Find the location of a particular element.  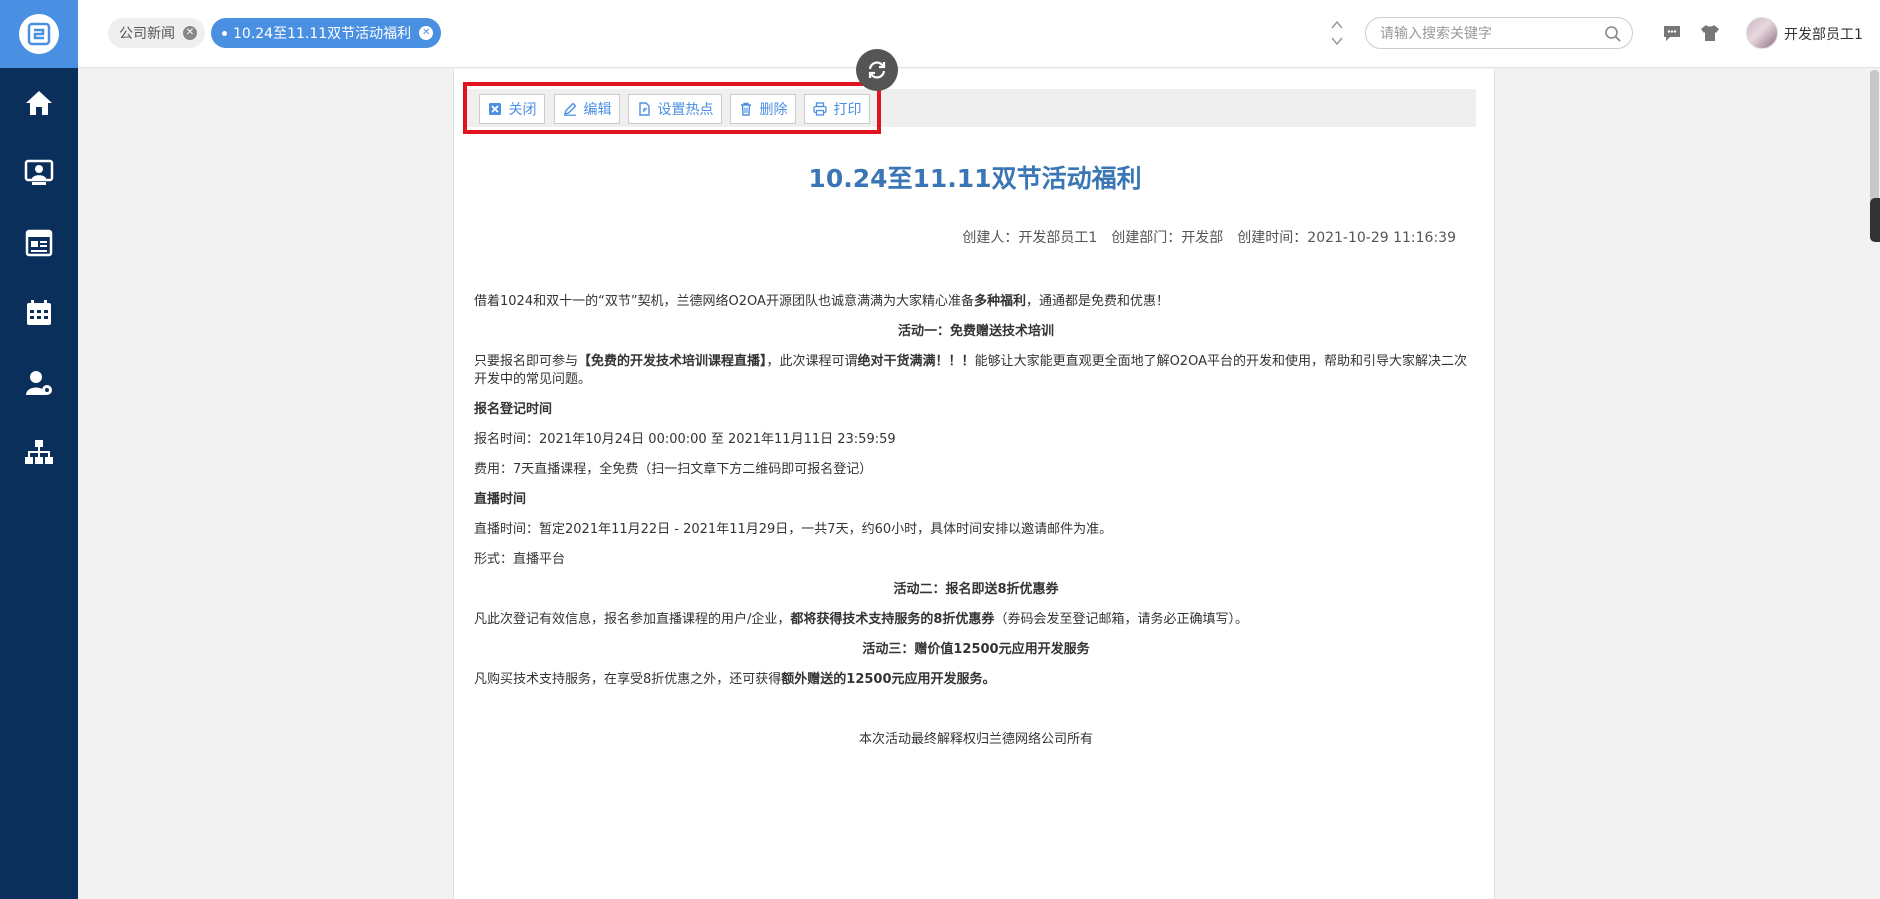

activity2-text-end: （券码会发至登记邮箱，请务必正确填写）。 is located at coordinates (1121, 619).